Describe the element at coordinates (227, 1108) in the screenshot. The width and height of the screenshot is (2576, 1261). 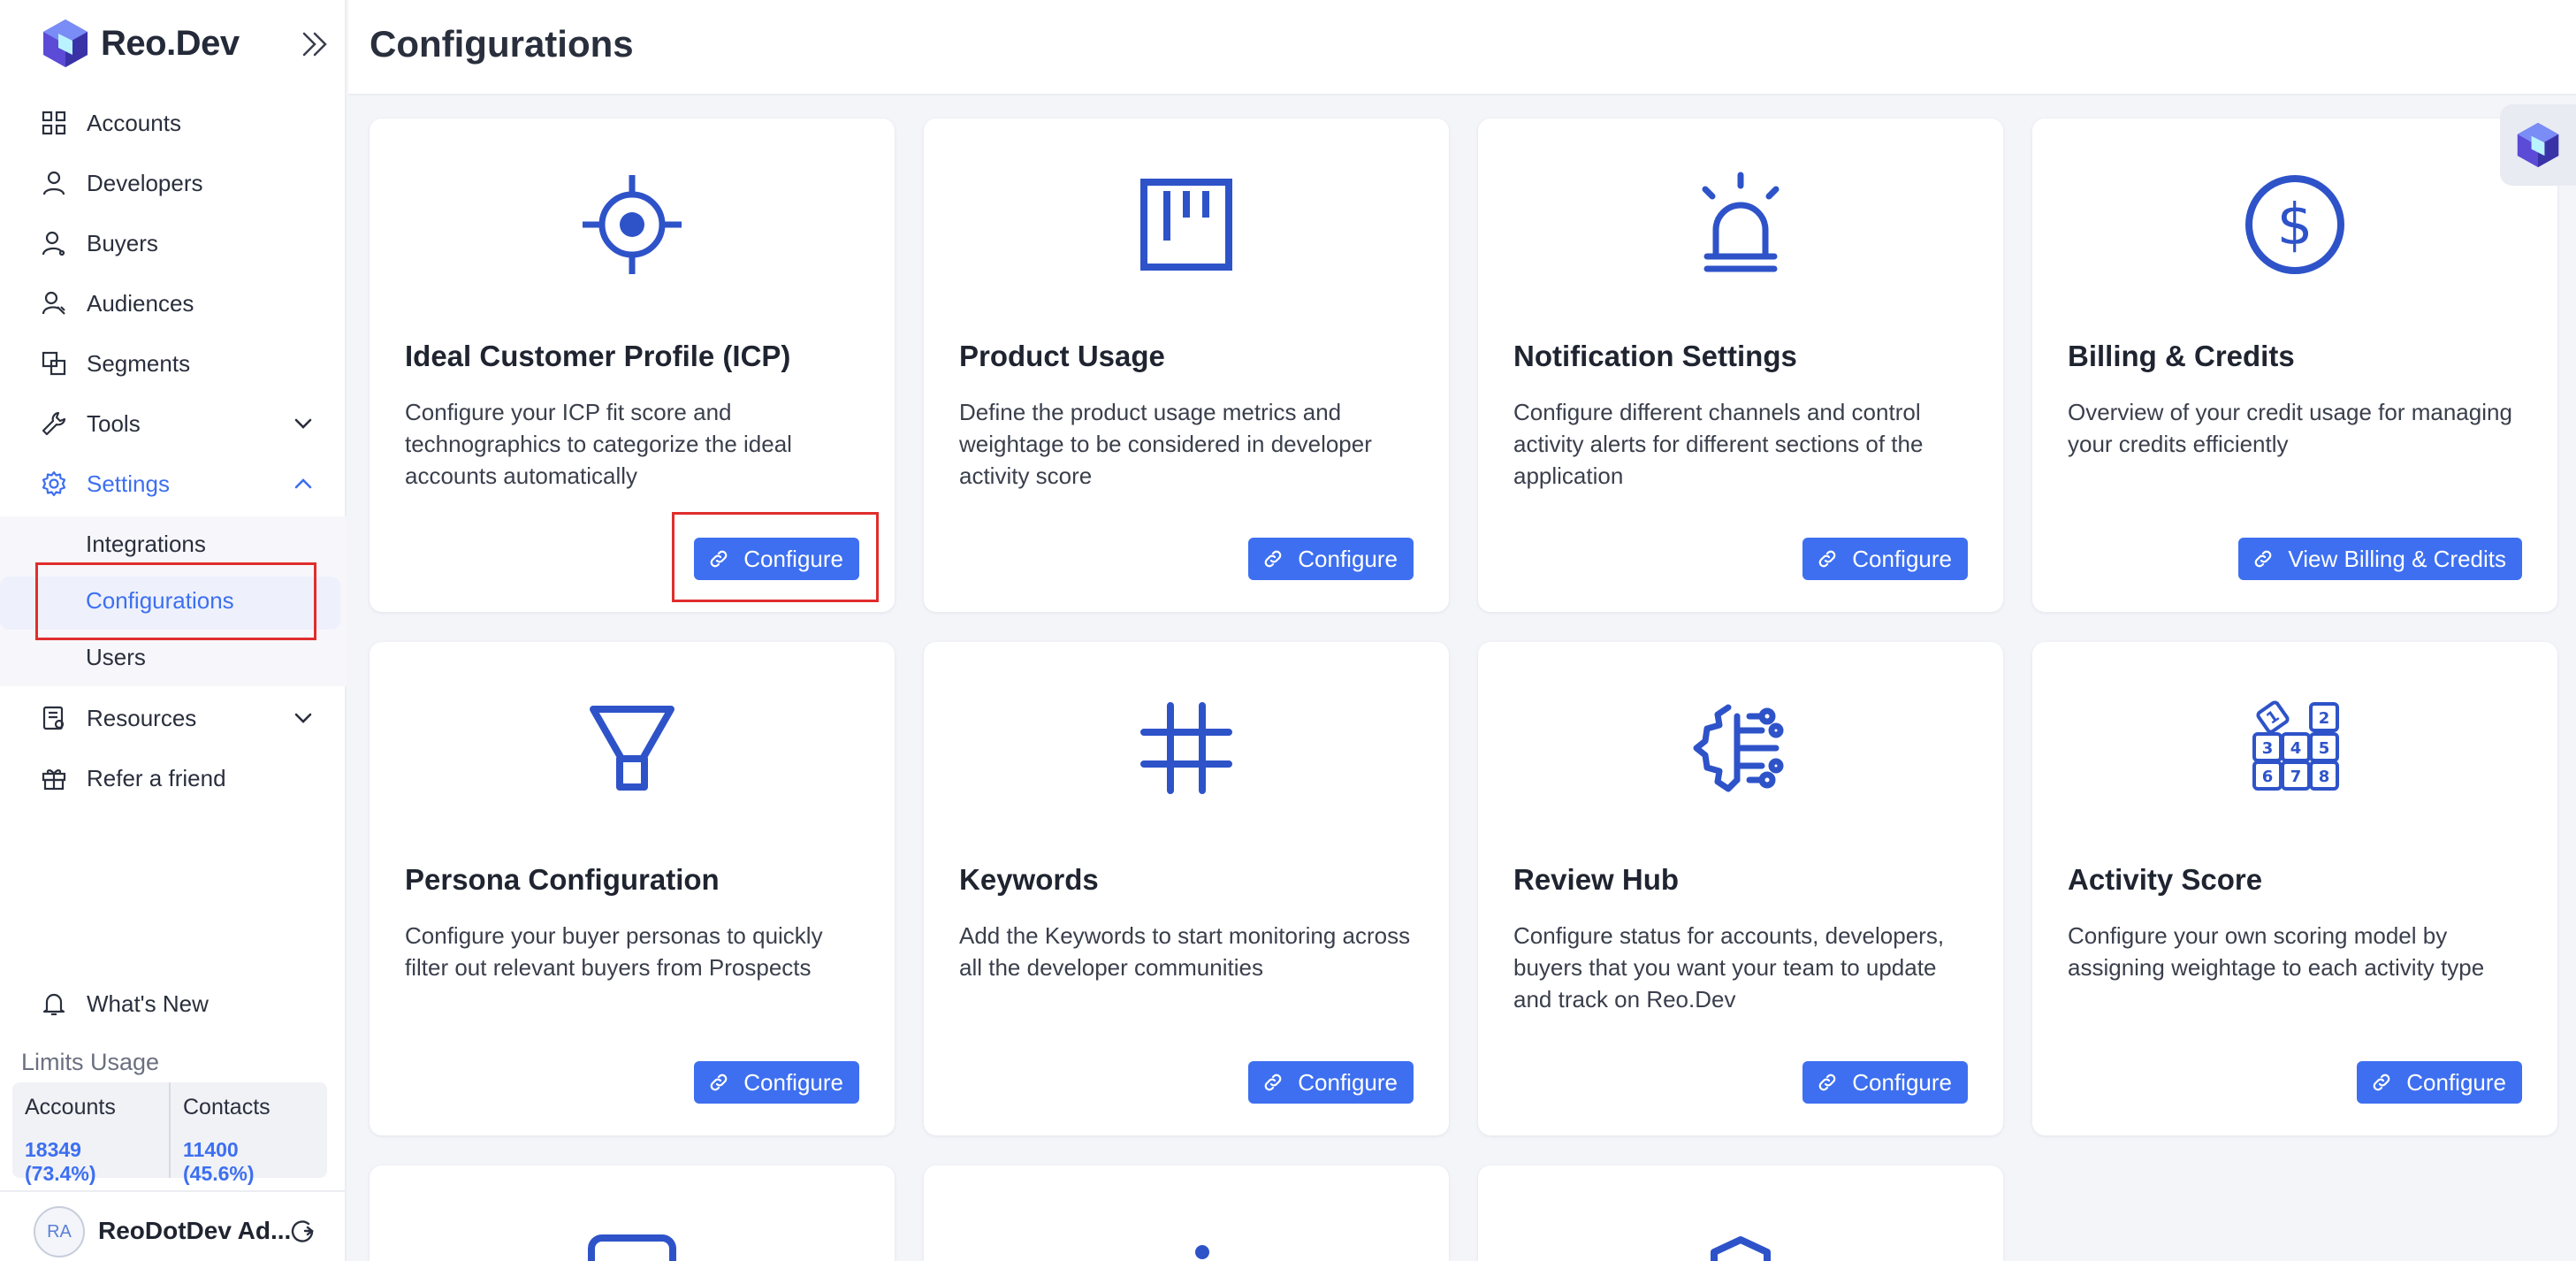
I see `contacts-limit-label: Contacts` at that location.